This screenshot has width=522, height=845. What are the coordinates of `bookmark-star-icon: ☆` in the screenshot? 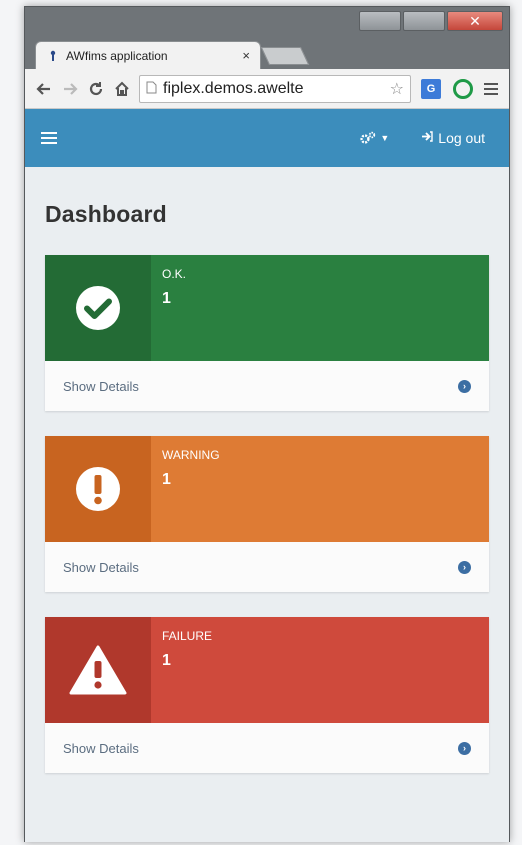 It's located at (397, 89).